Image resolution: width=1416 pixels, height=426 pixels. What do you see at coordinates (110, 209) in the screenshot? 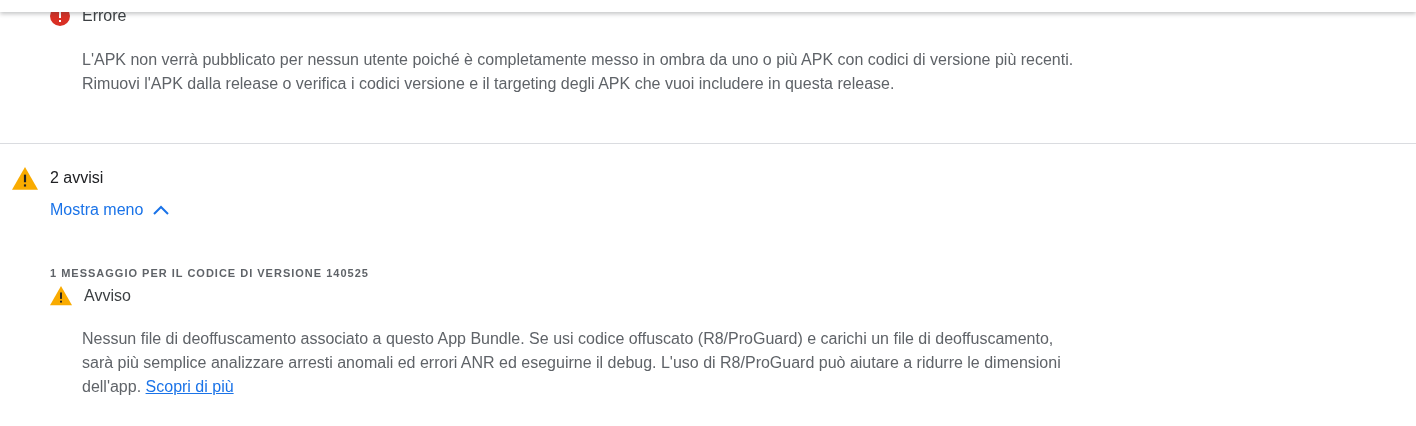
I see `show-less-button: Mostra meno` at bounding box center [110, 209].